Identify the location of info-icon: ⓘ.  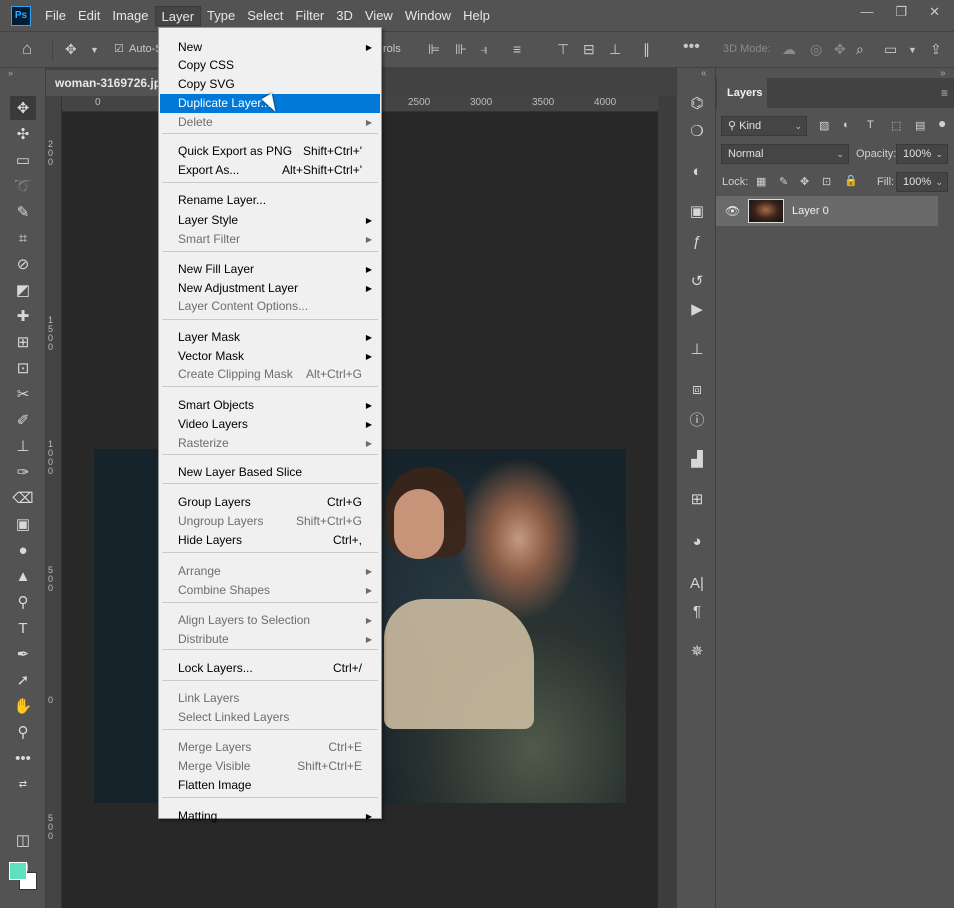
(697, 419).